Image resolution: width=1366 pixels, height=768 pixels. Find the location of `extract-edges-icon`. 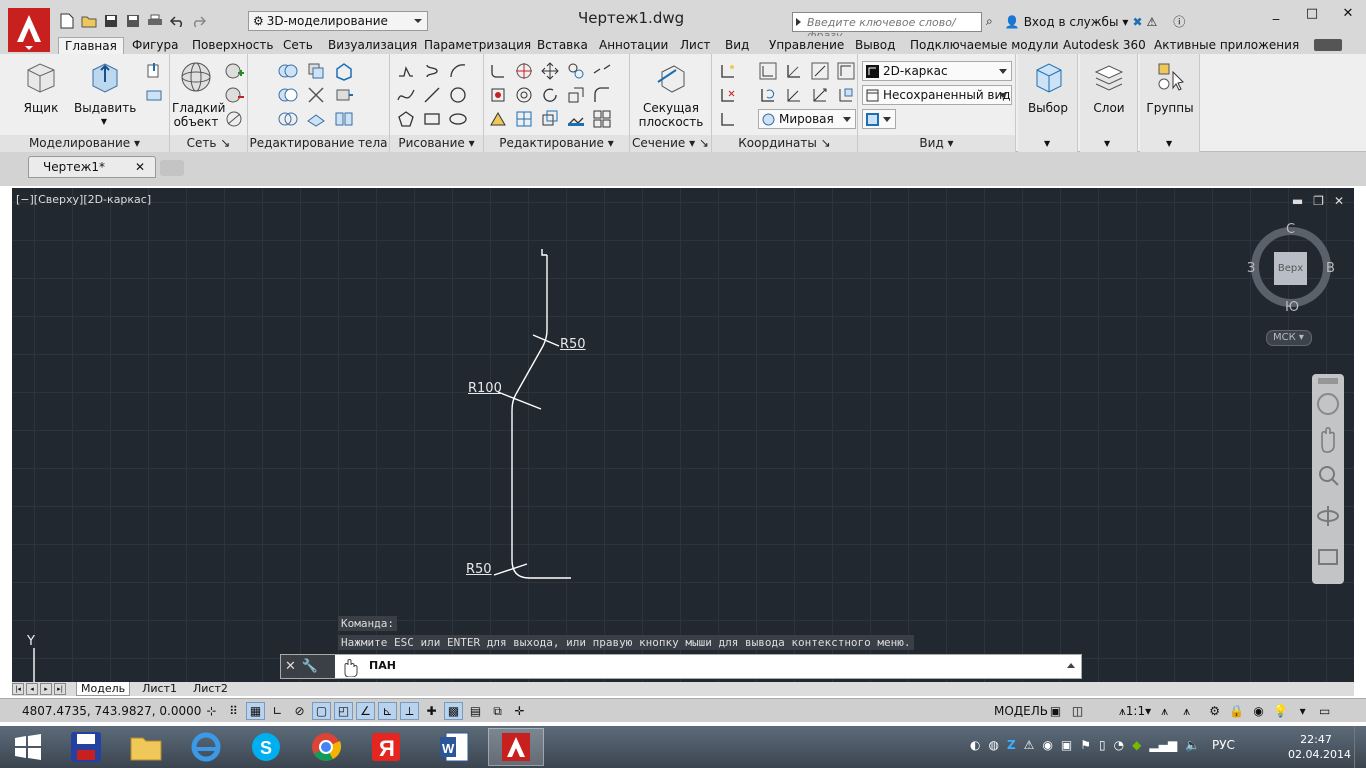

extract-edges-icon is located at coordinates (344, 71).